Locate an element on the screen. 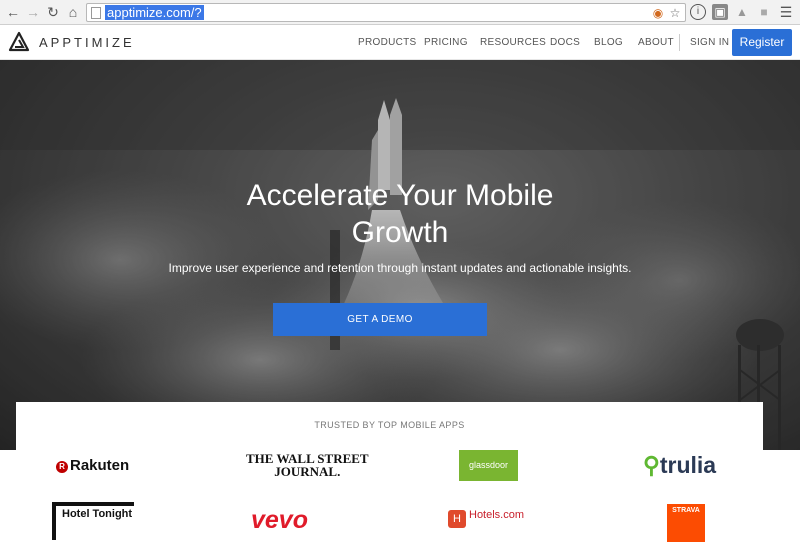 Image resolution: width=800 pixels, height=552 pixels. nav-pricing: PRICING is located at coordinates (446, 42).